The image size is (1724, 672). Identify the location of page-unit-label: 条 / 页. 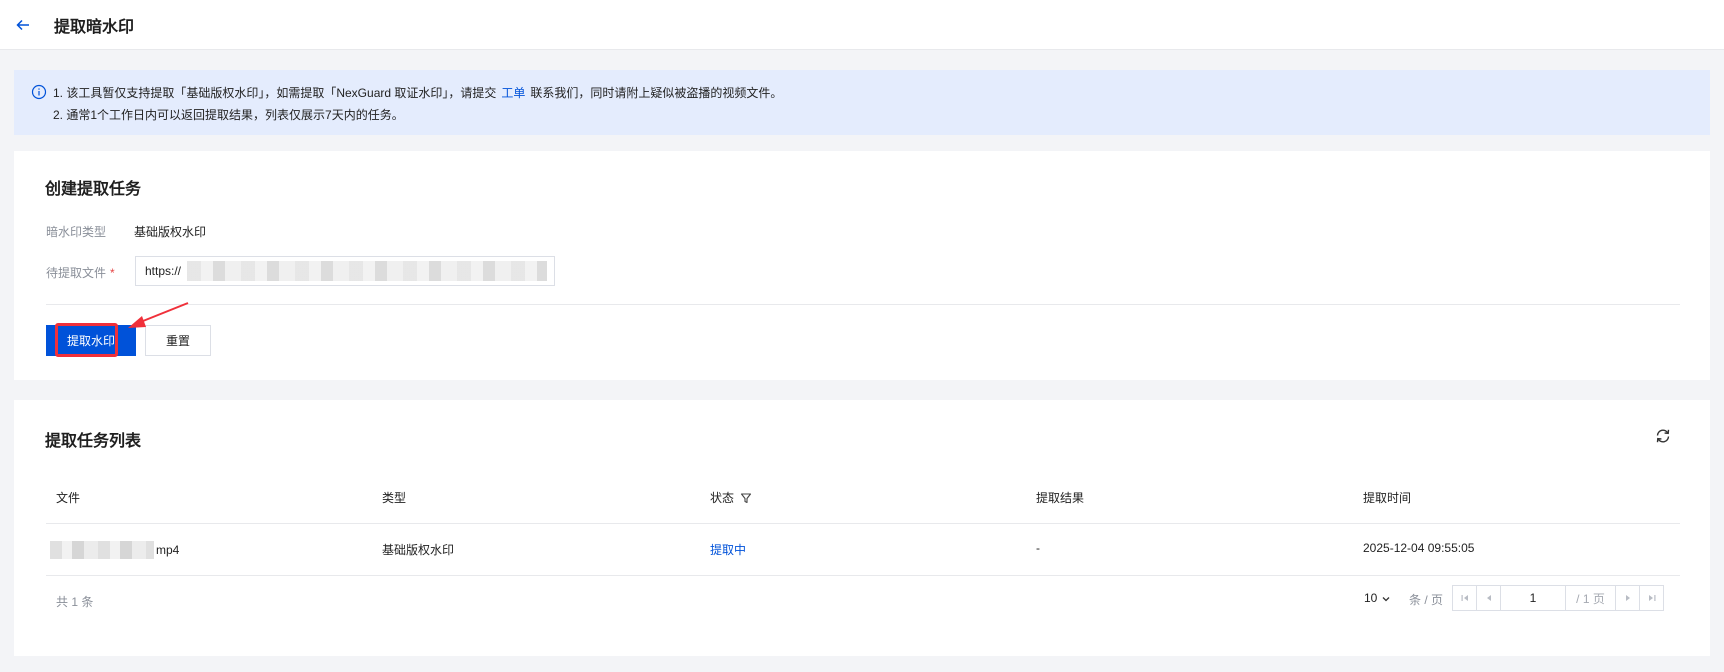
(1426, 600).